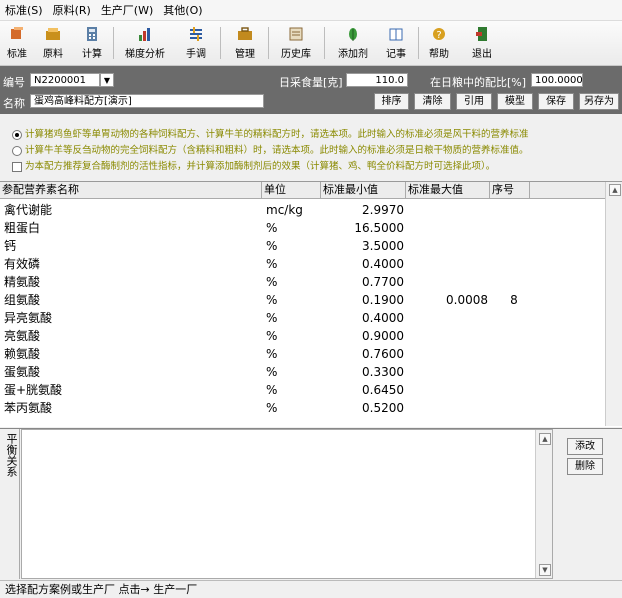 The width and height of the screenshot is (622, 598). I want to click on table-row: 赖氨酸% 0.7600, so click(303, 354).